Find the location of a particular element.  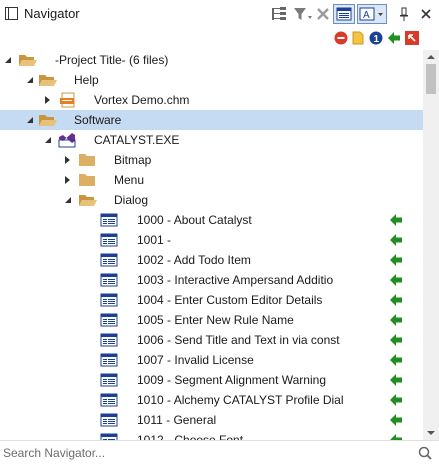

tree-item-label: 1005 - Enter New Rule Name is located at coordinates (215, 320).